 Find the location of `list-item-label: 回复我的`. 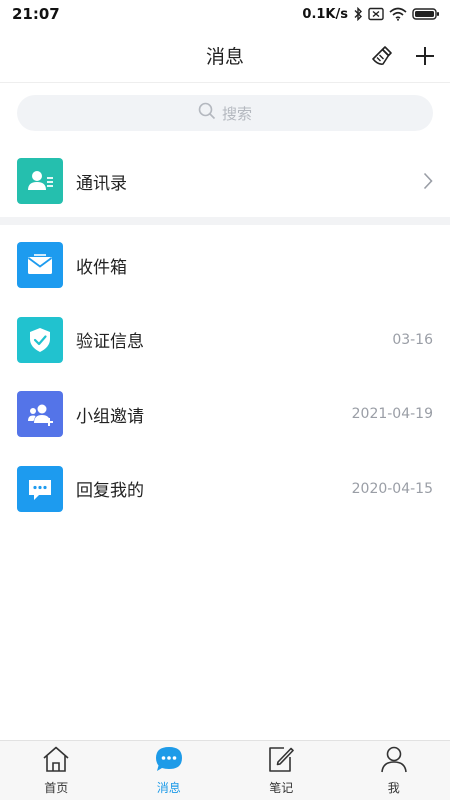

list-item-label: 回复我的 is located at coordinates (110, 491).